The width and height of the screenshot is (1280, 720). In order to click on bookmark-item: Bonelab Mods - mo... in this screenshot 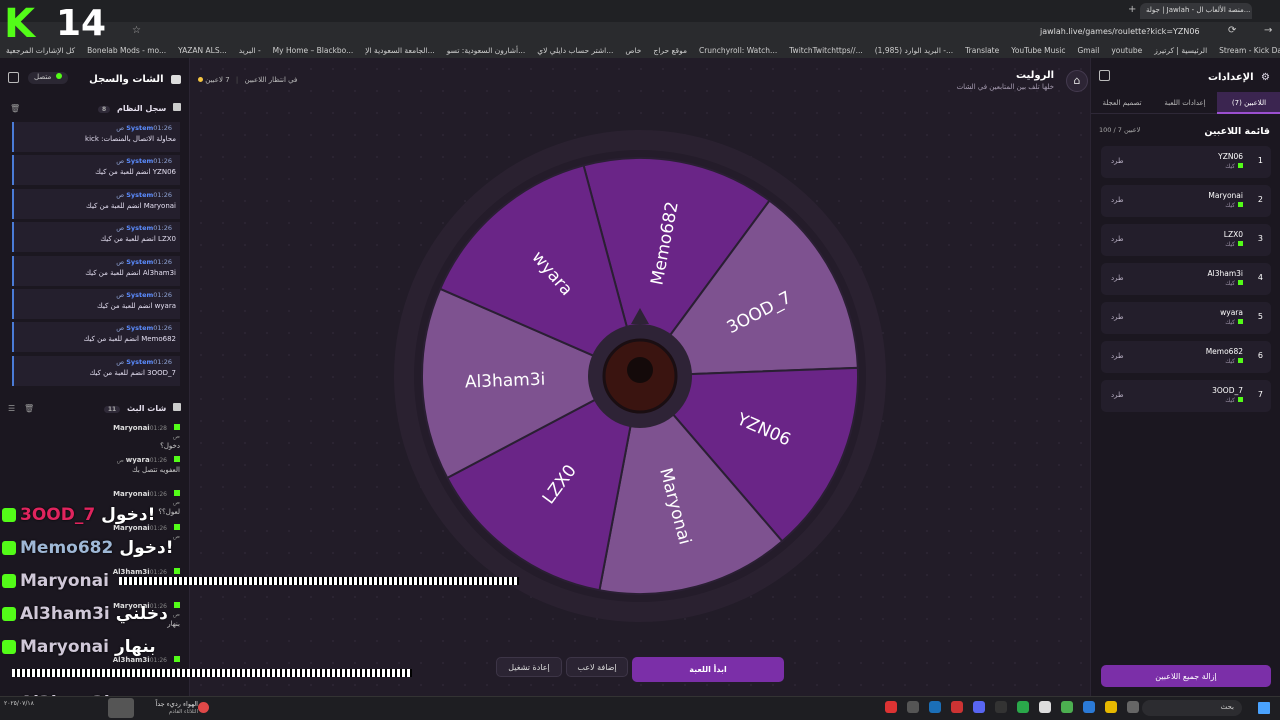, I will do `click(126, 50)`.